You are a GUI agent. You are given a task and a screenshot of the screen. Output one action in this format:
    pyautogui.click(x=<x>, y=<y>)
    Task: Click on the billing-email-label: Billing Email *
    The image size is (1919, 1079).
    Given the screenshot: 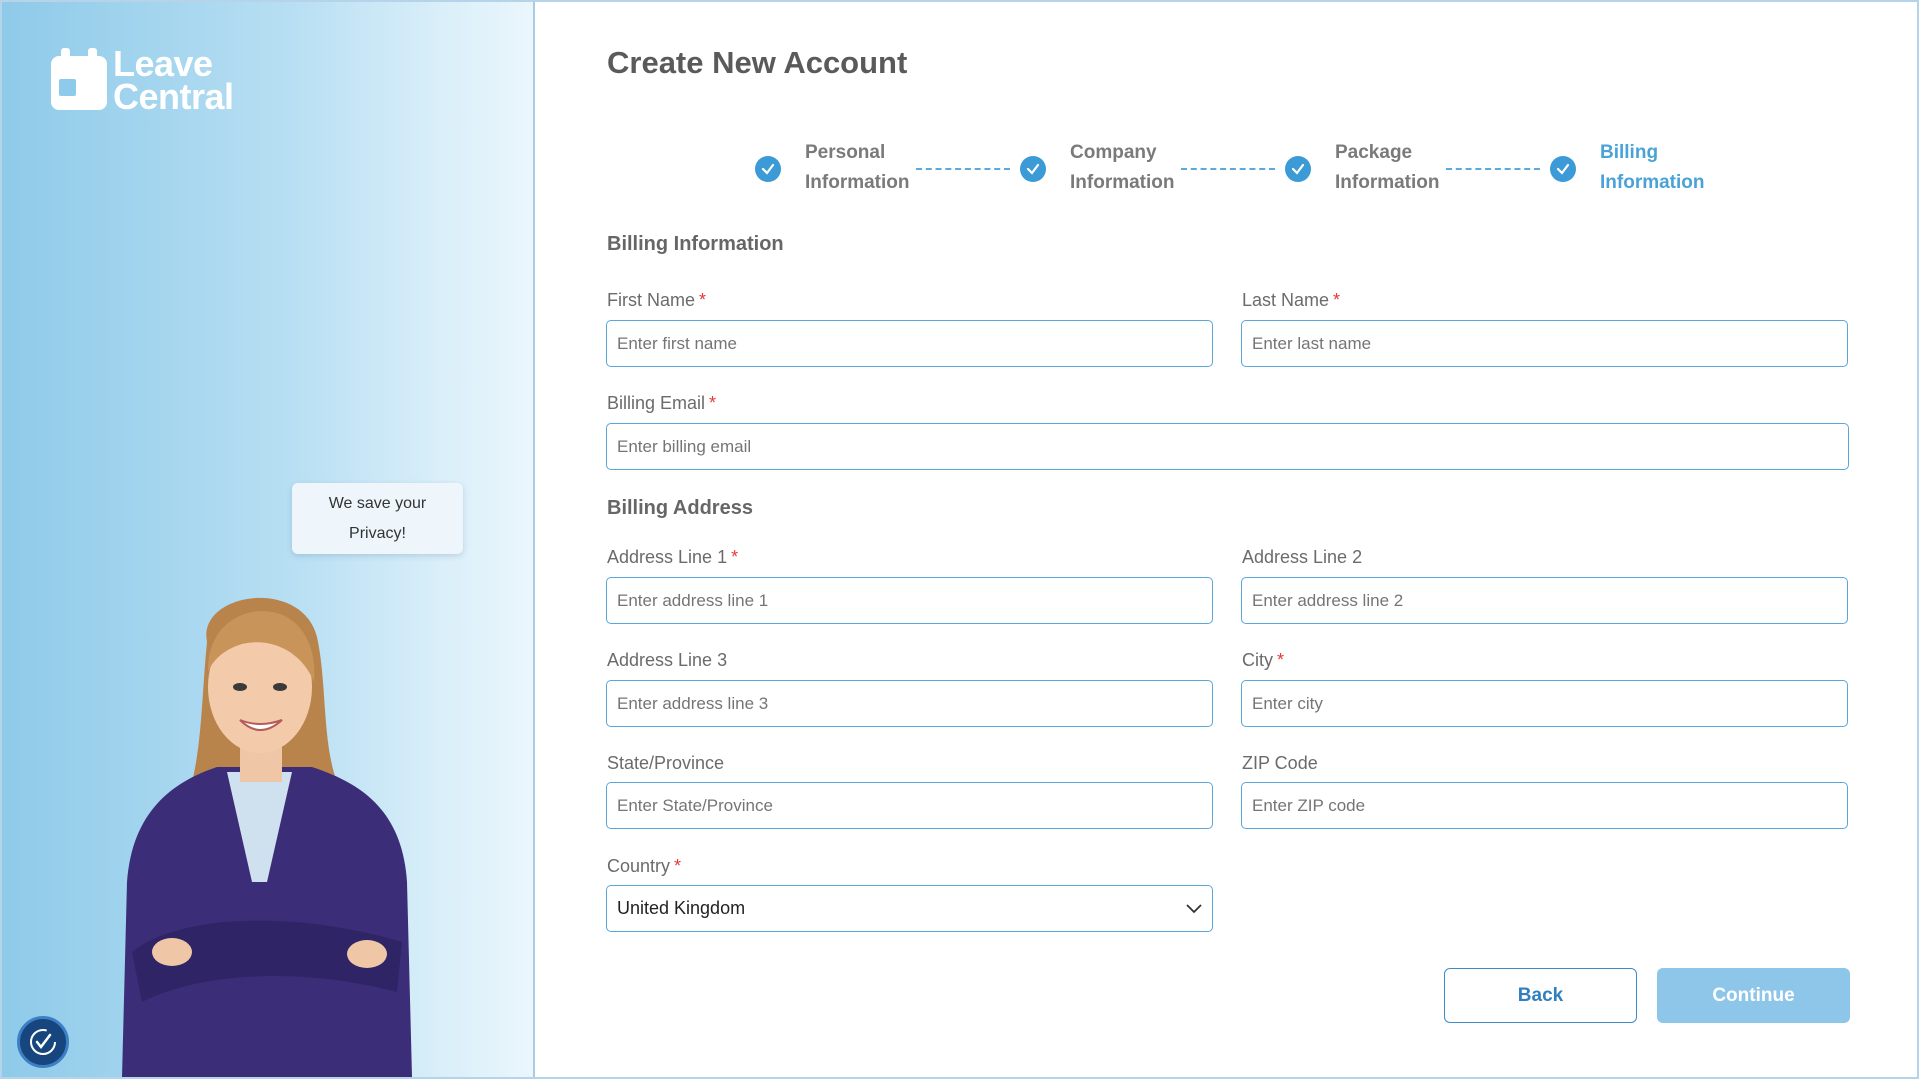 What is the action you would take?
    pyautogui.click(x=662, y=403)
    